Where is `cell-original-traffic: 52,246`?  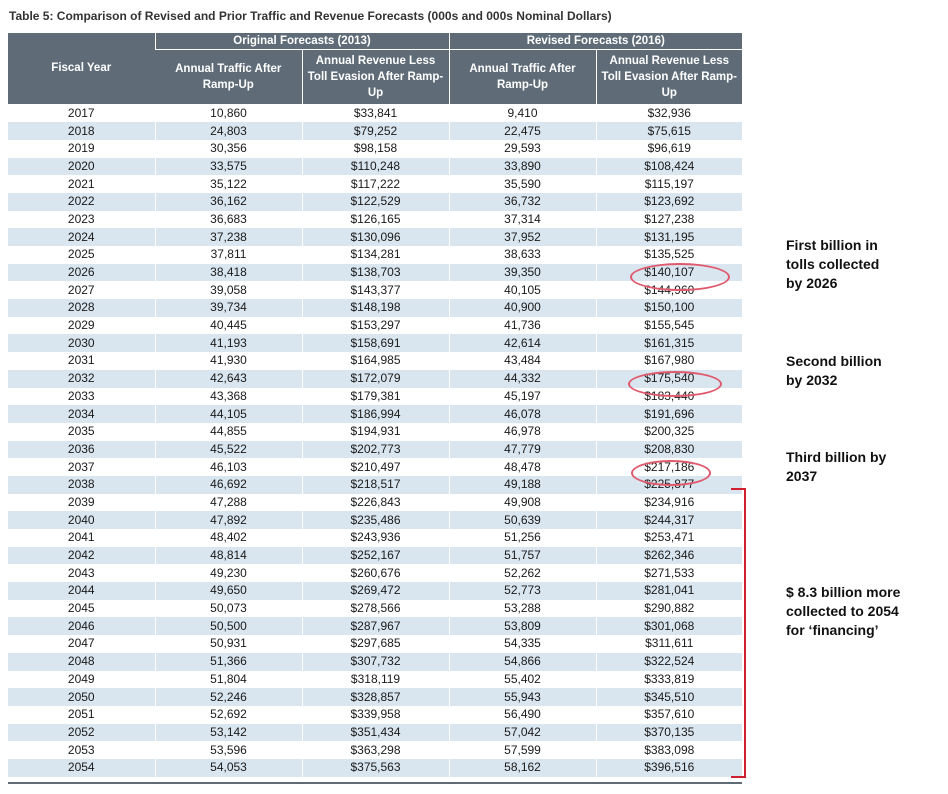
cell-original-traffic: 52,246 is located at coordinates (228, 697).